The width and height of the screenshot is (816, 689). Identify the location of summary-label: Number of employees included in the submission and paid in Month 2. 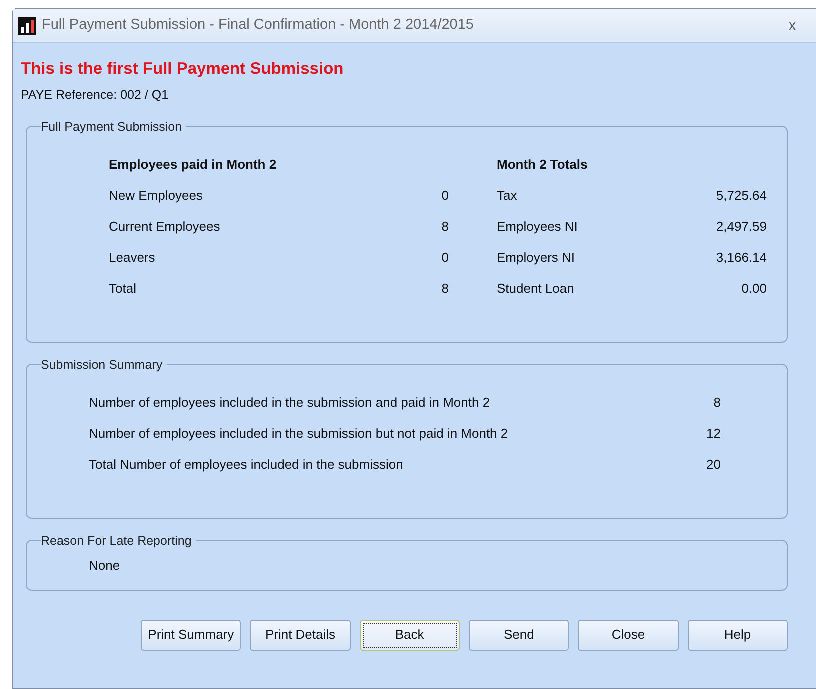
(289, 403).